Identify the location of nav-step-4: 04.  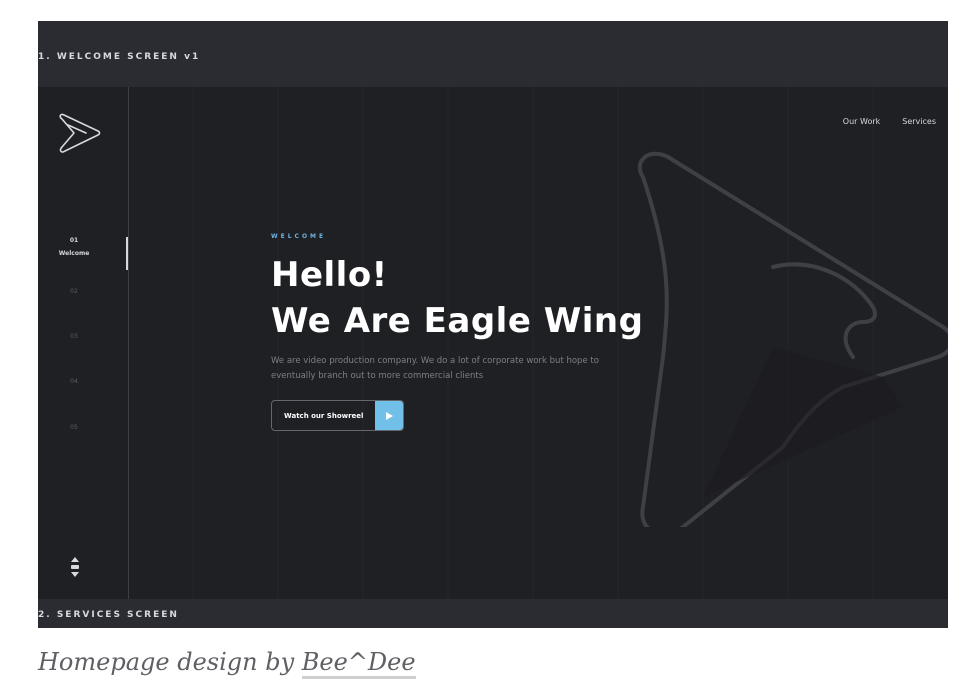
(74, 381).